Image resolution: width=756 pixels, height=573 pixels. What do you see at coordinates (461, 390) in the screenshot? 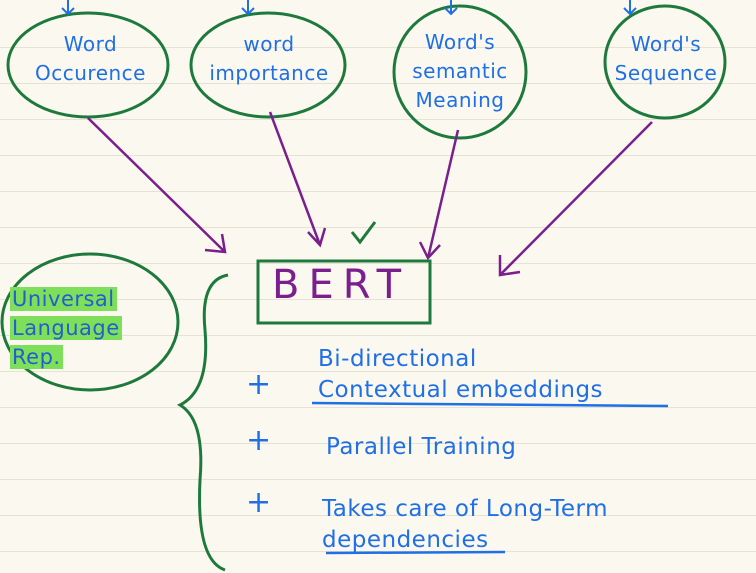
I see `point-text: Contextual embeddings` at bounding box center [461, 390].